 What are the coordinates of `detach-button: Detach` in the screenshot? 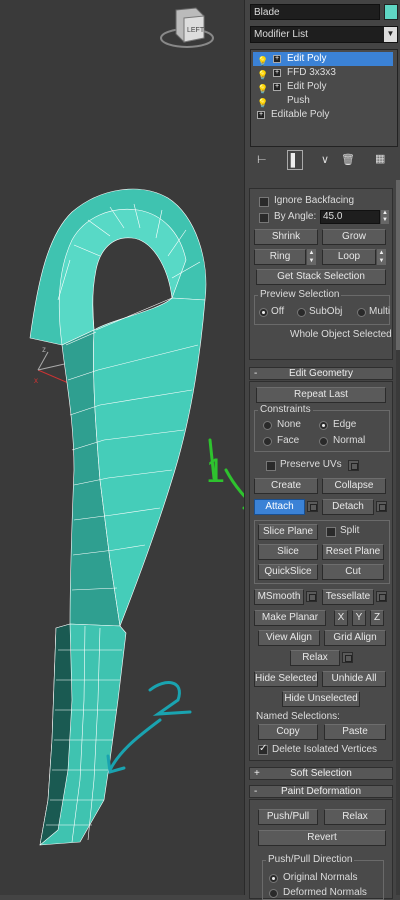 It's located at (348, 507).